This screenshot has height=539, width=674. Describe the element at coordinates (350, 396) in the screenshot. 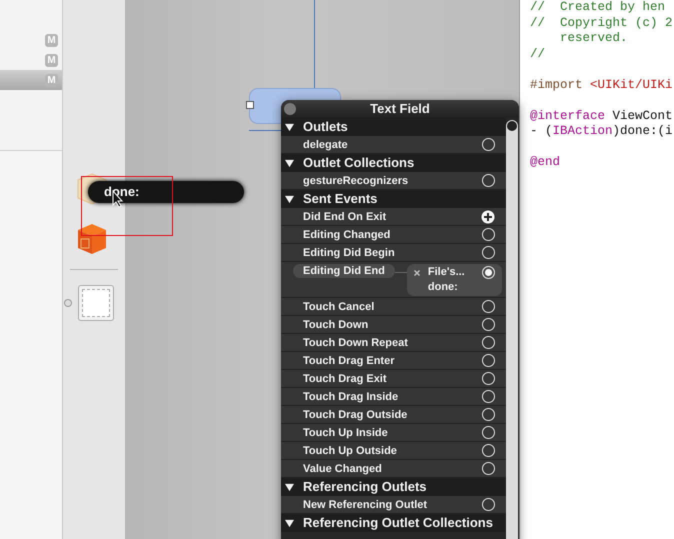

I see `event-label: Touch Drag Inside` at that location.